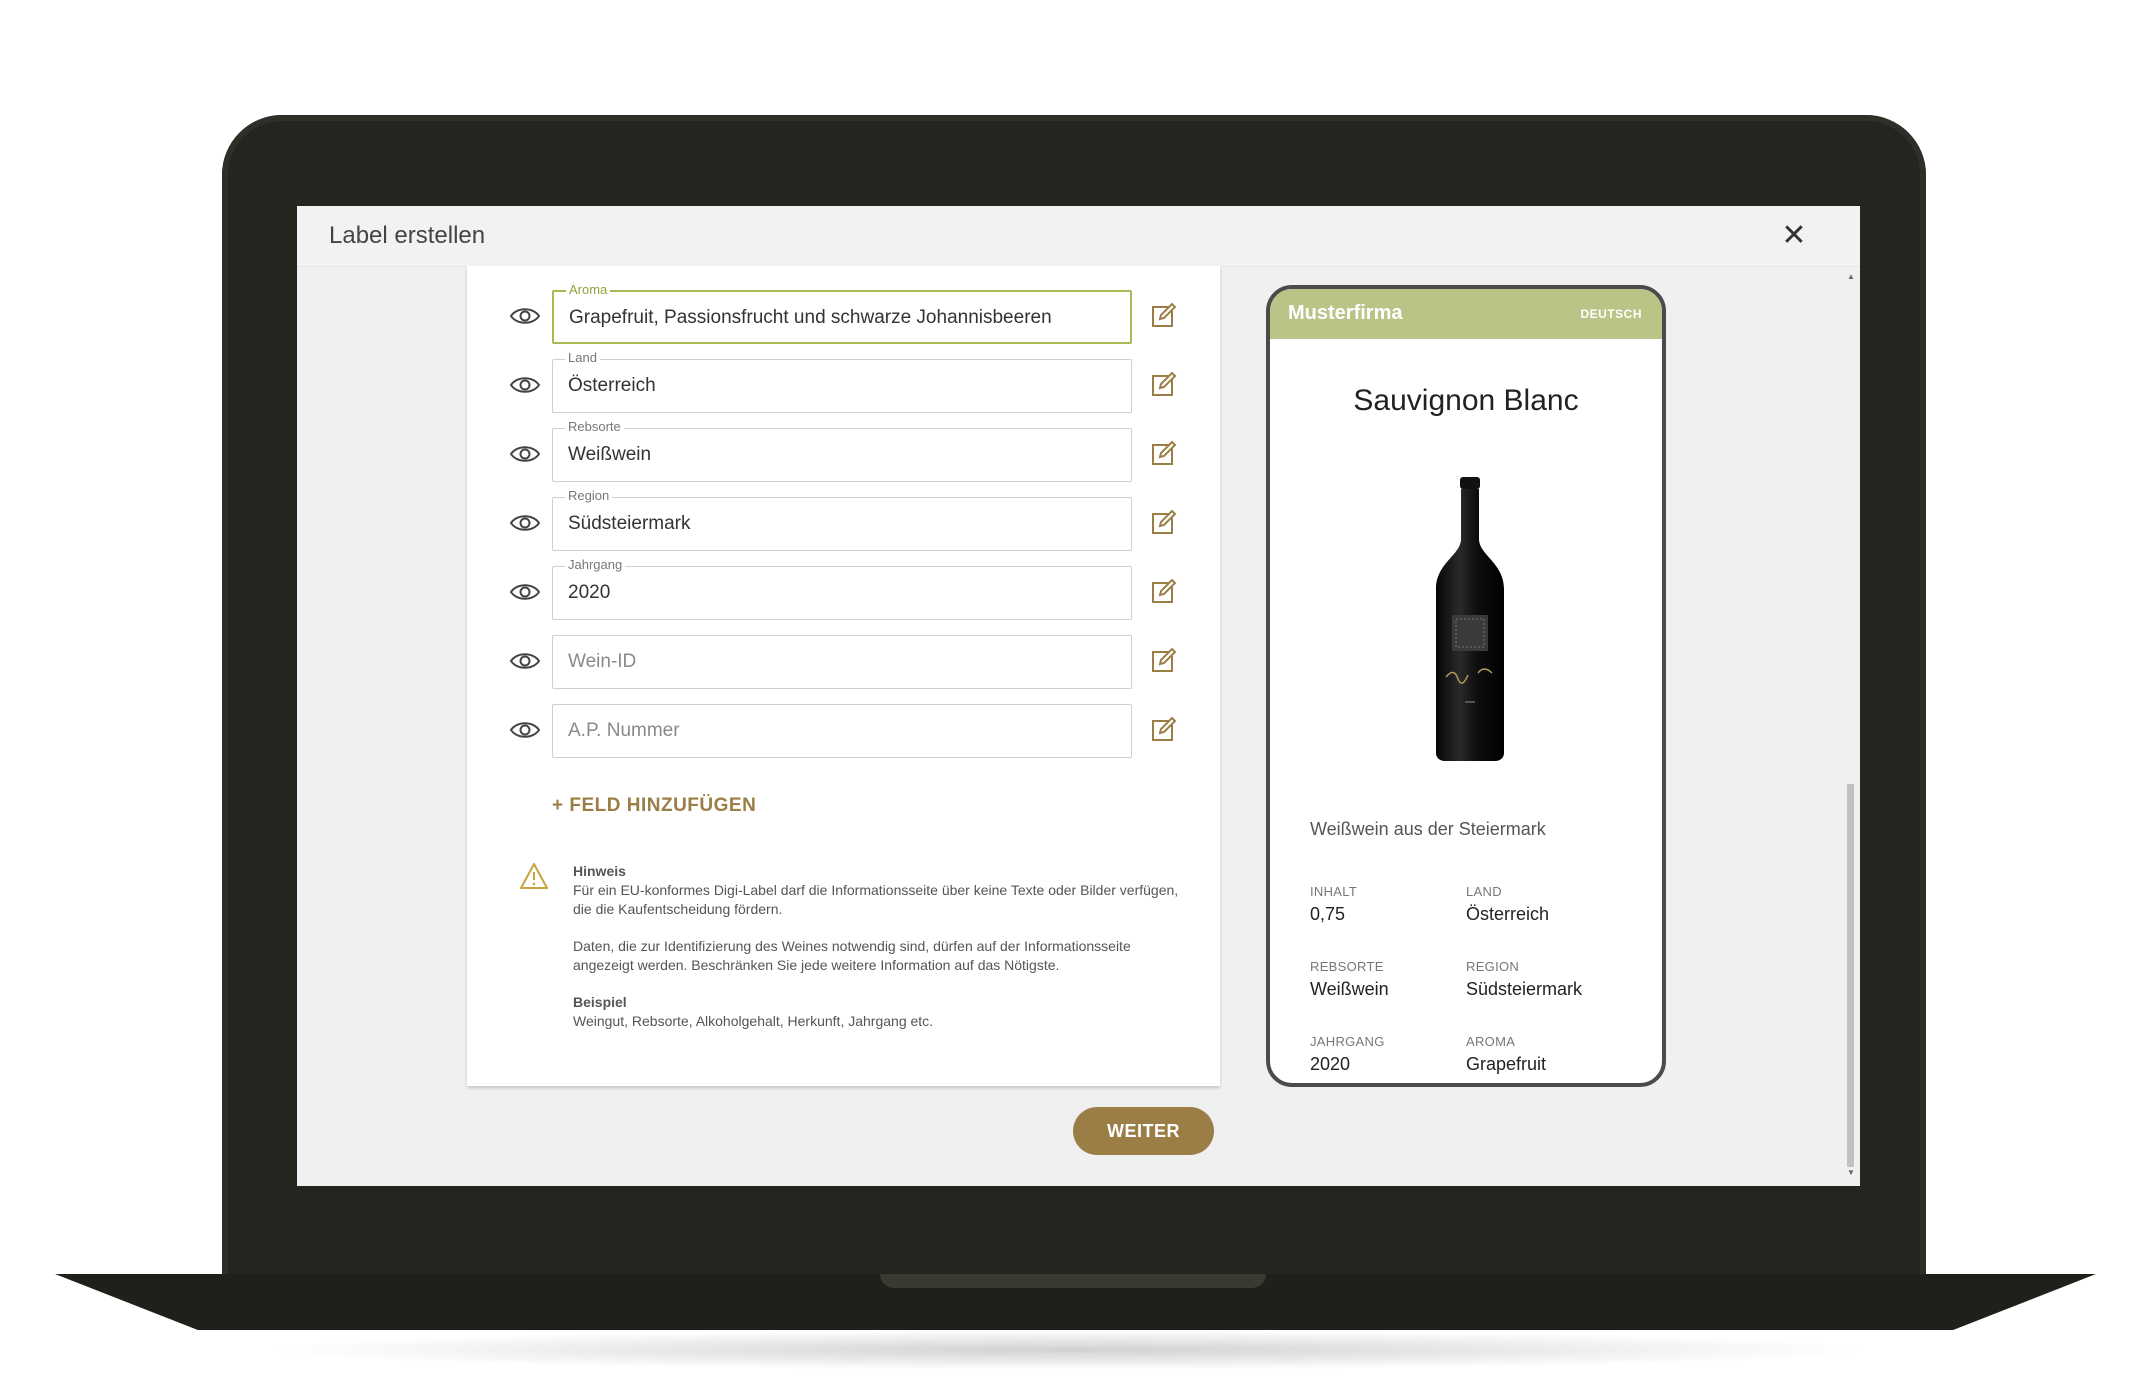  What do you see at coordinates (1347, 1041) in the screenshot?
I see `spec-label: JAHRGANG` at bounding box center [1347, 1041].